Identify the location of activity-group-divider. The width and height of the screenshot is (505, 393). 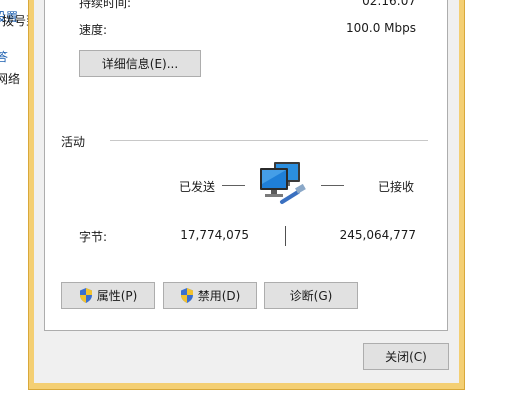
(269, 140).